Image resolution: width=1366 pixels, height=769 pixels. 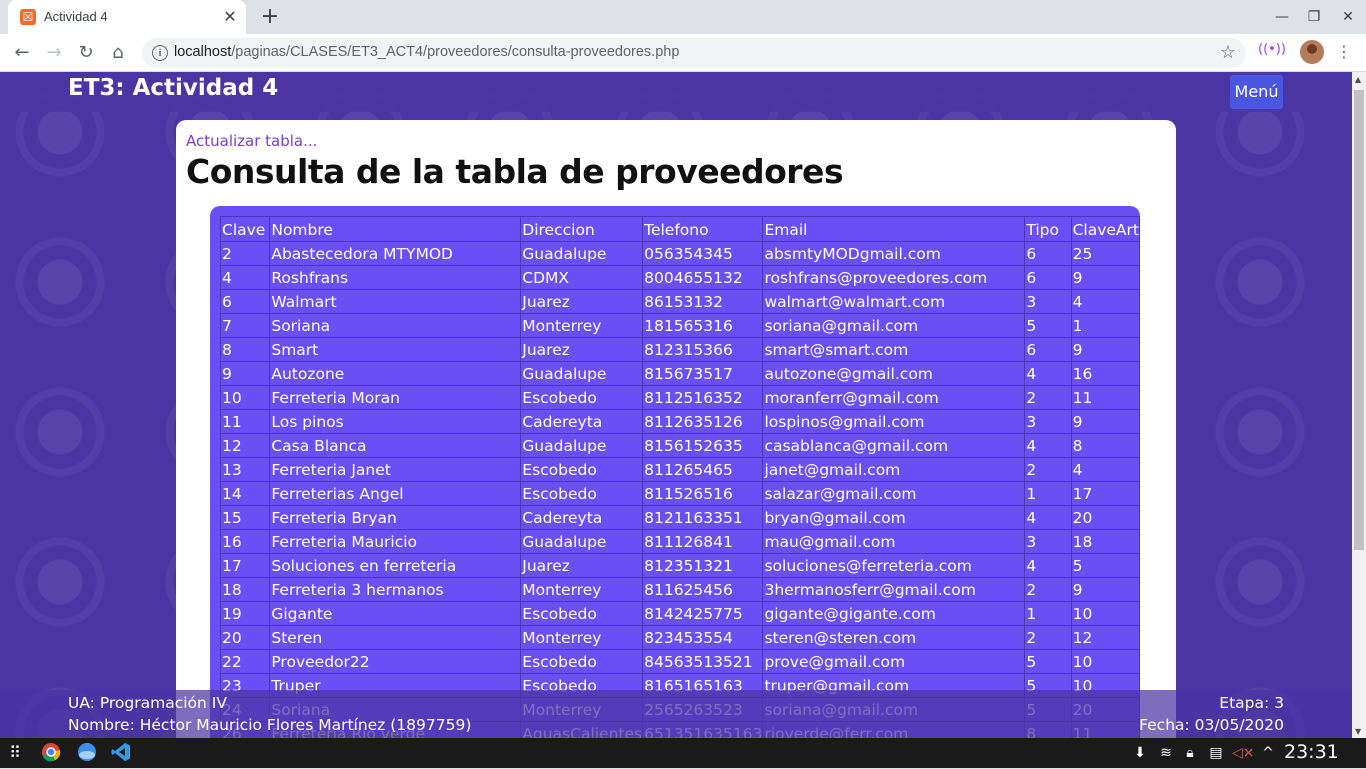 I want to click on cell-nombre: Roshfrans, so click(x=395, y=277).